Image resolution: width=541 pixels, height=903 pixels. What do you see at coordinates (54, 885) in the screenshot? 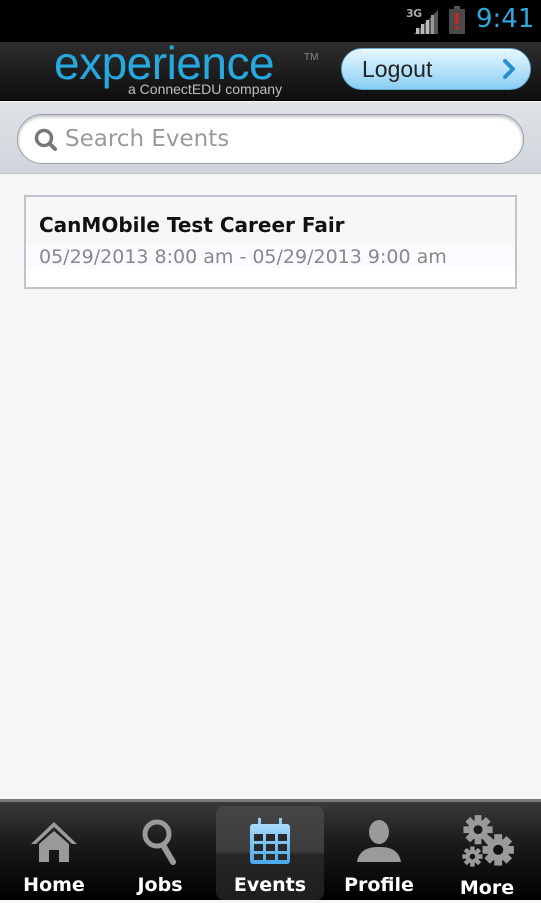
I see `tab-label: Home` at bounding box center [54, 885].